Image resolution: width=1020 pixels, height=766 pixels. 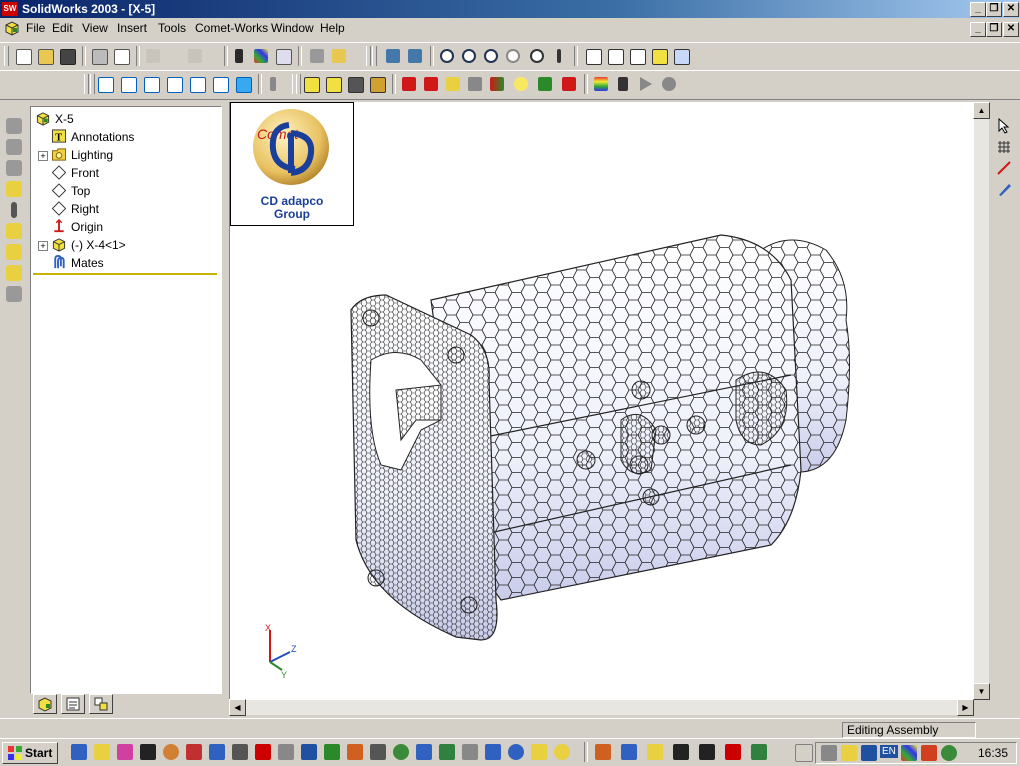 I want to click on explode-icon, so click(x=14, y=294).